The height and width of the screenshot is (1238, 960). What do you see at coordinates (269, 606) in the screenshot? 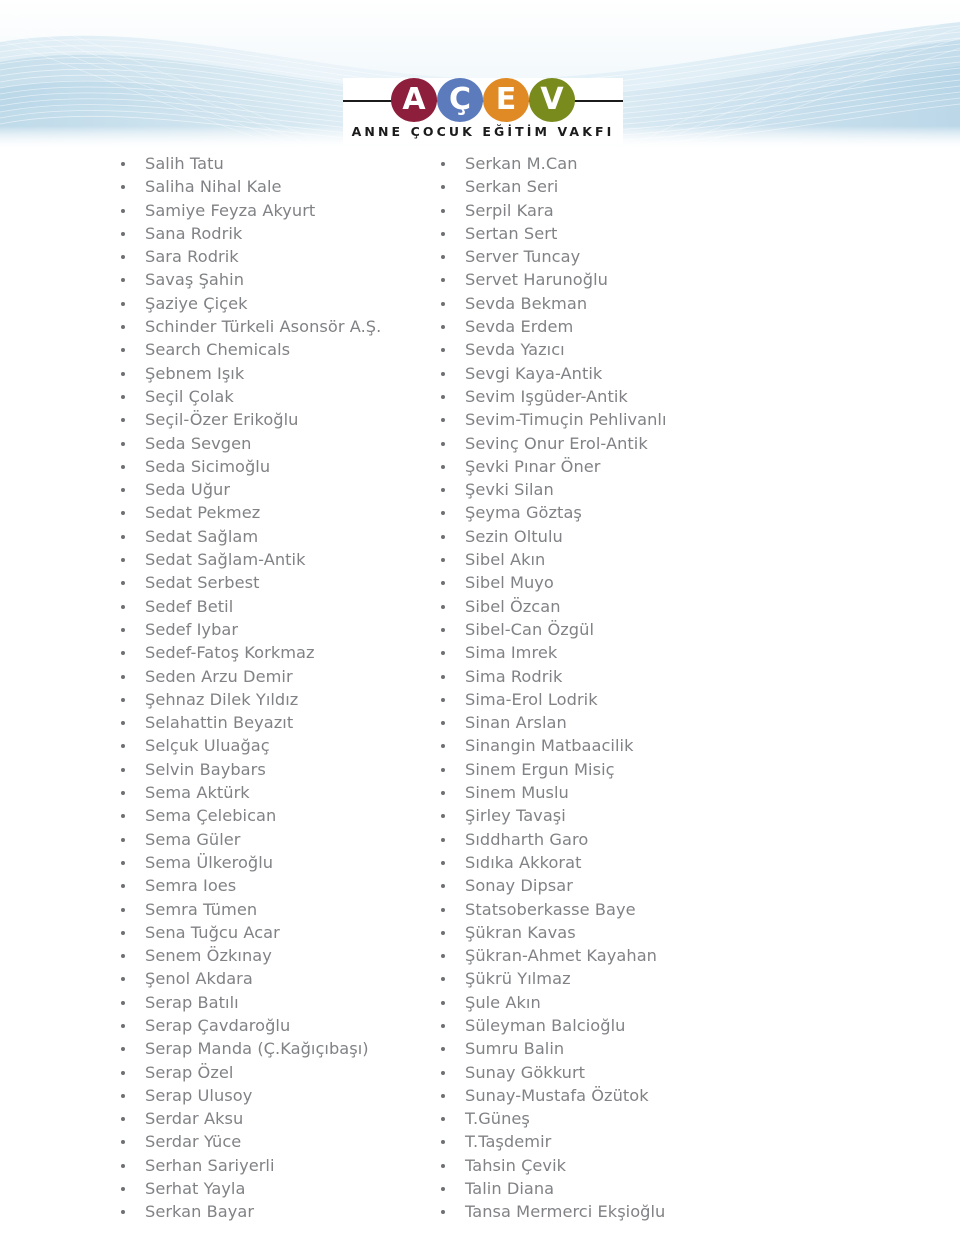
I see `list-item: Sedef Betil` at bounding box center [269, 606].